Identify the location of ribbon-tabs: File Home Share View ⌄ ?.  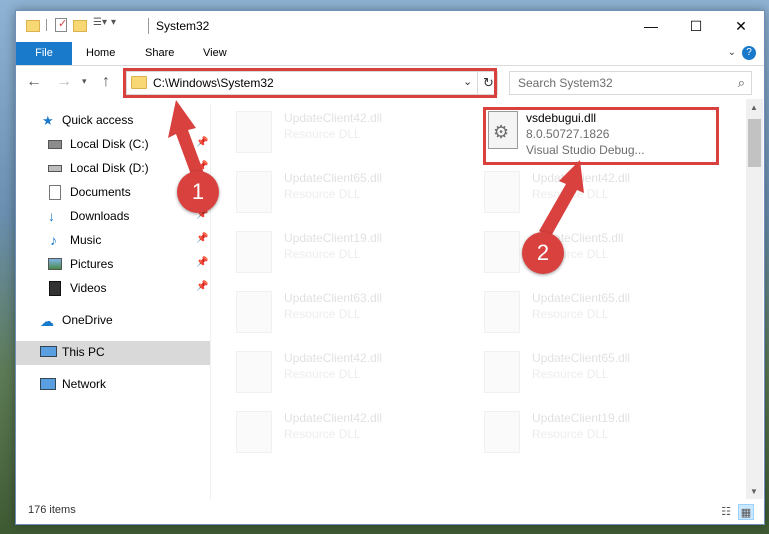
(390, 54).